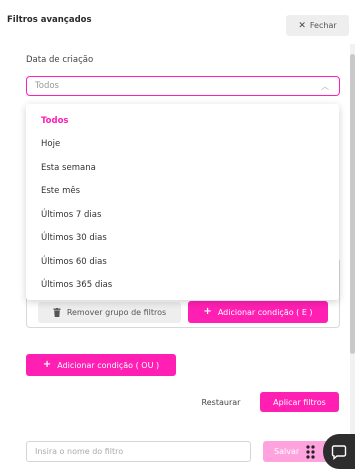 This screenshot has height=469, width=355. What do you see at coordinates (352, 204) in the screenshot?
I see `scrollbar-thumb` at bounding box center [352, 204].